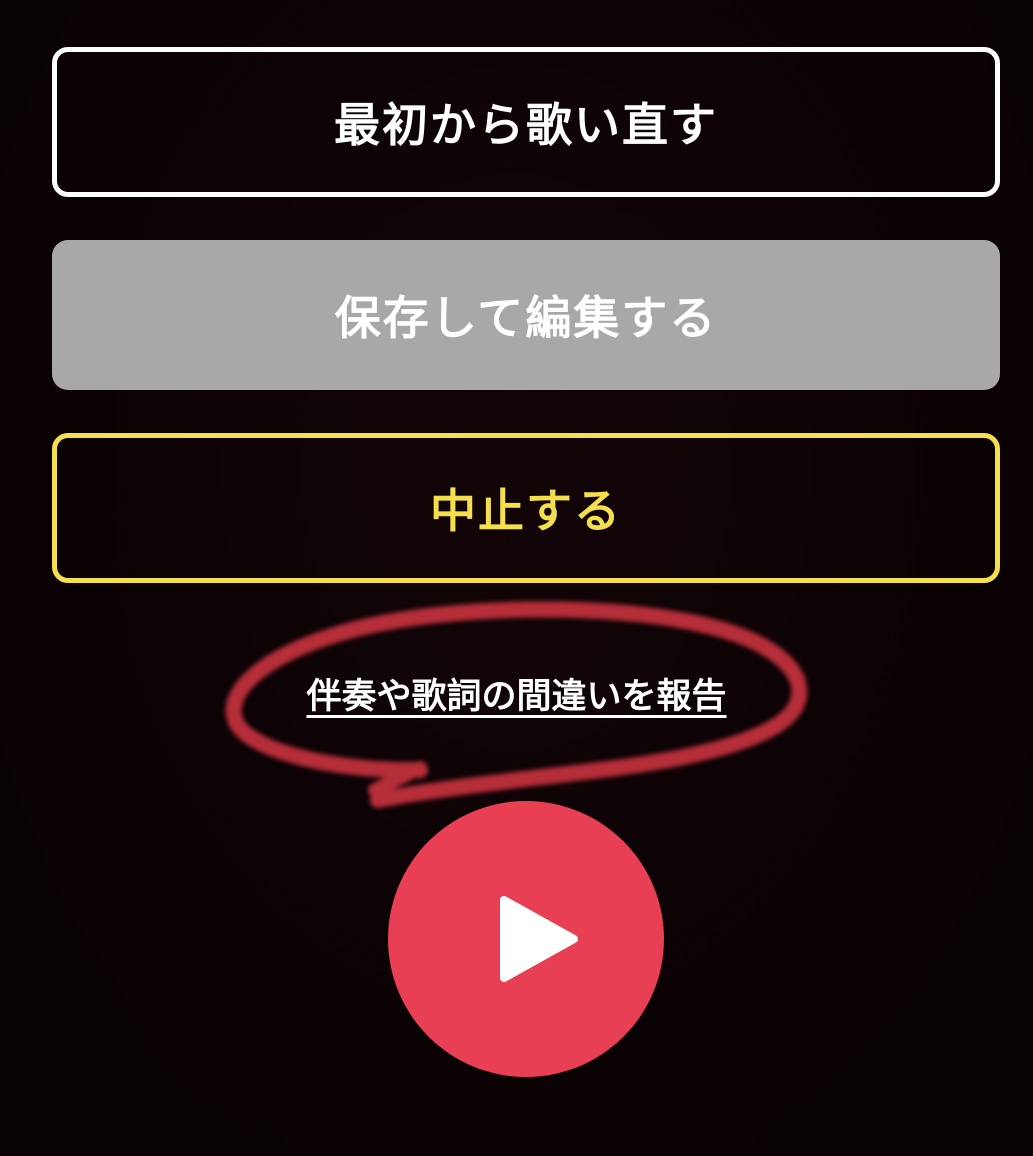  I want to click on report-error-link-row: 伴奏や歌詞の間違いを報告, so click(516, 693).